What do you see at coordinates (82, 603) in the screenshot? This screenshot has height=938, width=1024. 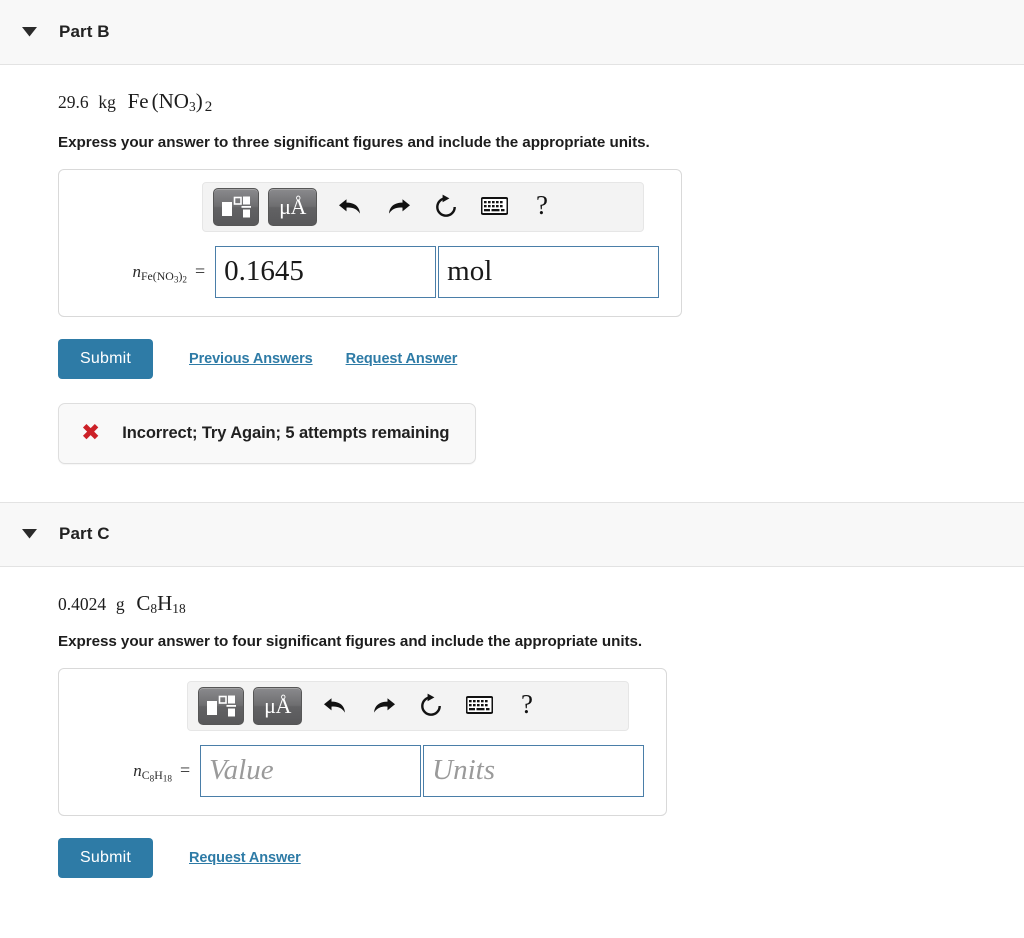 I see `part-c-quantity: 0.4024` at bounding box center [82, 603].